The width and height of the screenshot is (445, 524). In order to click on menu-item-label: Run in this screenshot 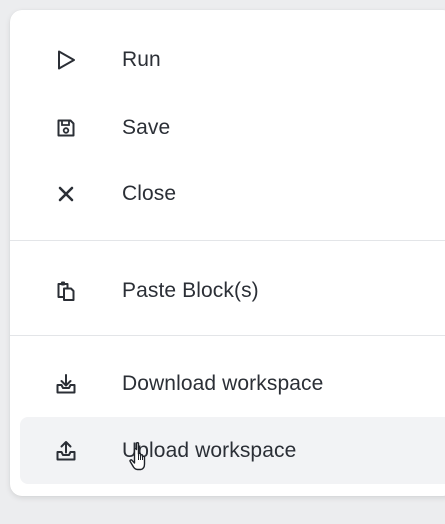, I will do `click(141, 59)`.